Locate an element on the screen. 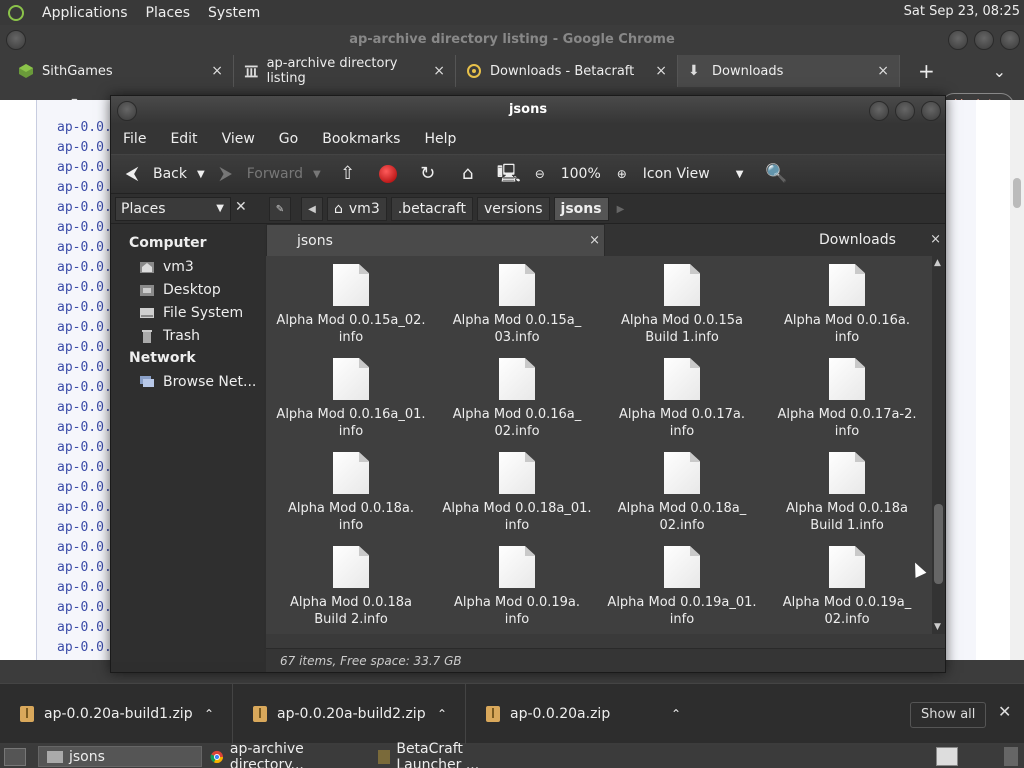  sidebar-places-select: Places ▼ is located at coordinates (173, 209).